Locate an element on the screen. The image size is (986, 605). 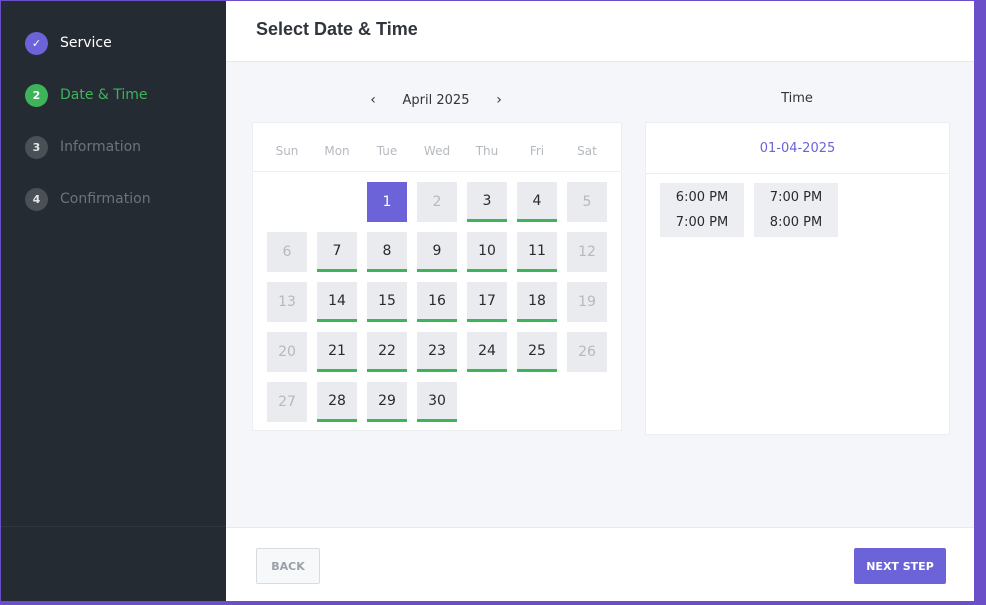
back-button: BACK is located at coordinates (288, 566).